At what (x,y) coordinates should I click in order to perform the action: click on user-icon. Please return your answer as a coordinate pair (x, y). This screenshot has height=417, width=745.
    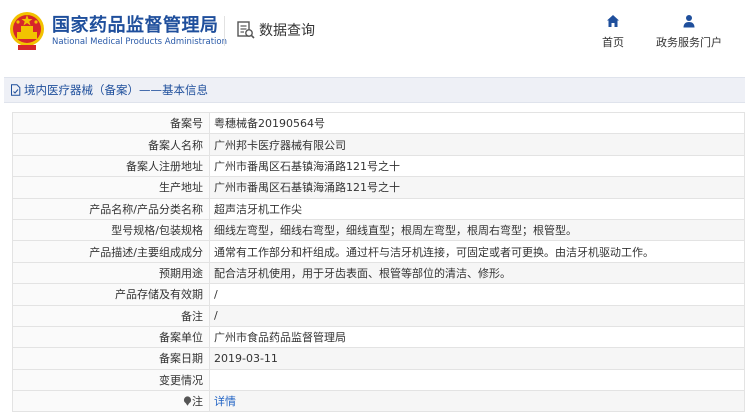
    Looking at the image, I should click on (689, 21).